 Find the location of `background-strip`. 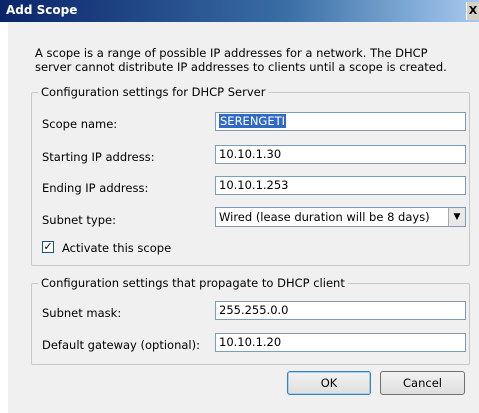

background-strip is located at coordinates (4, 217).